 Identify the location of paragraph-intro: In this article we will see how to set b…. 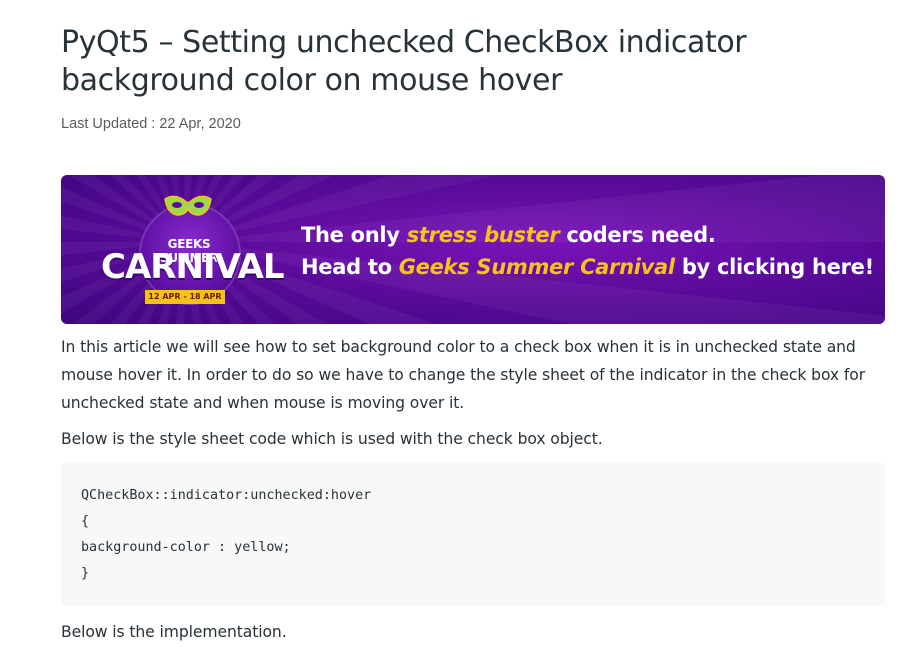
(463, 375).